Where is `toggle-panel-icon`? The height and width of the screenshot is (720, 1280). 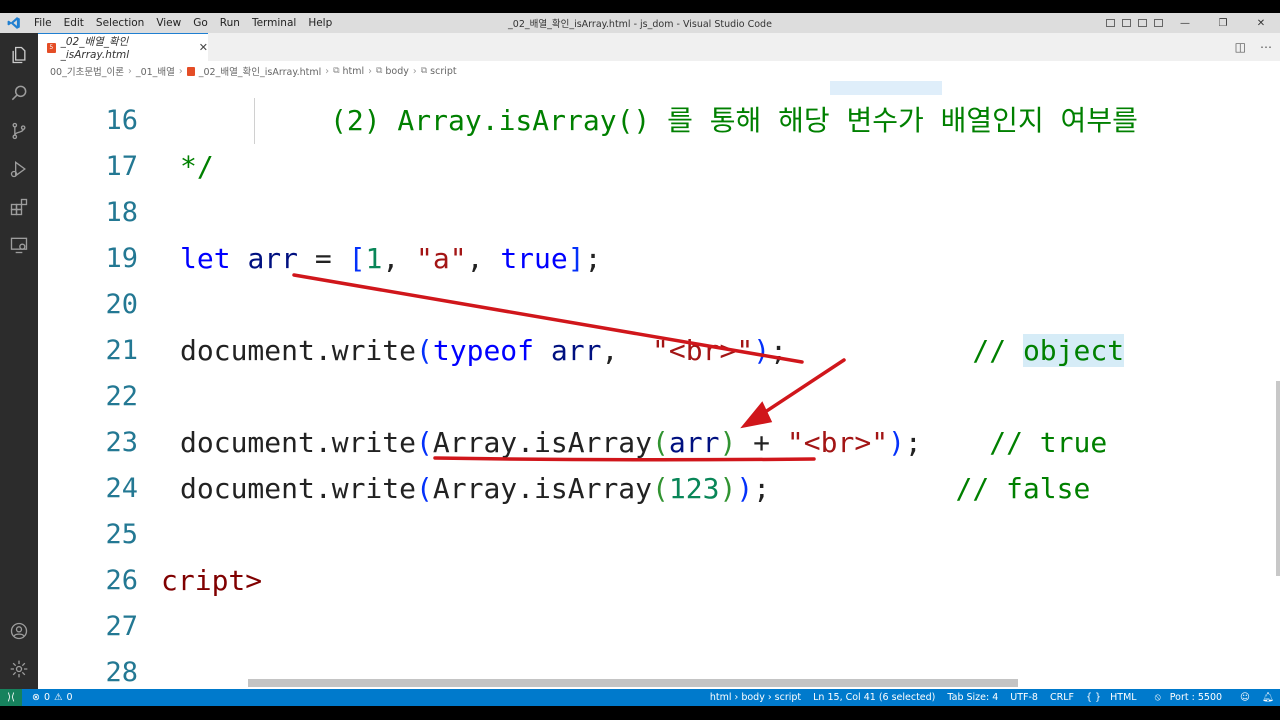
toggle-panel-icon is located at coordinates (1126, 23).